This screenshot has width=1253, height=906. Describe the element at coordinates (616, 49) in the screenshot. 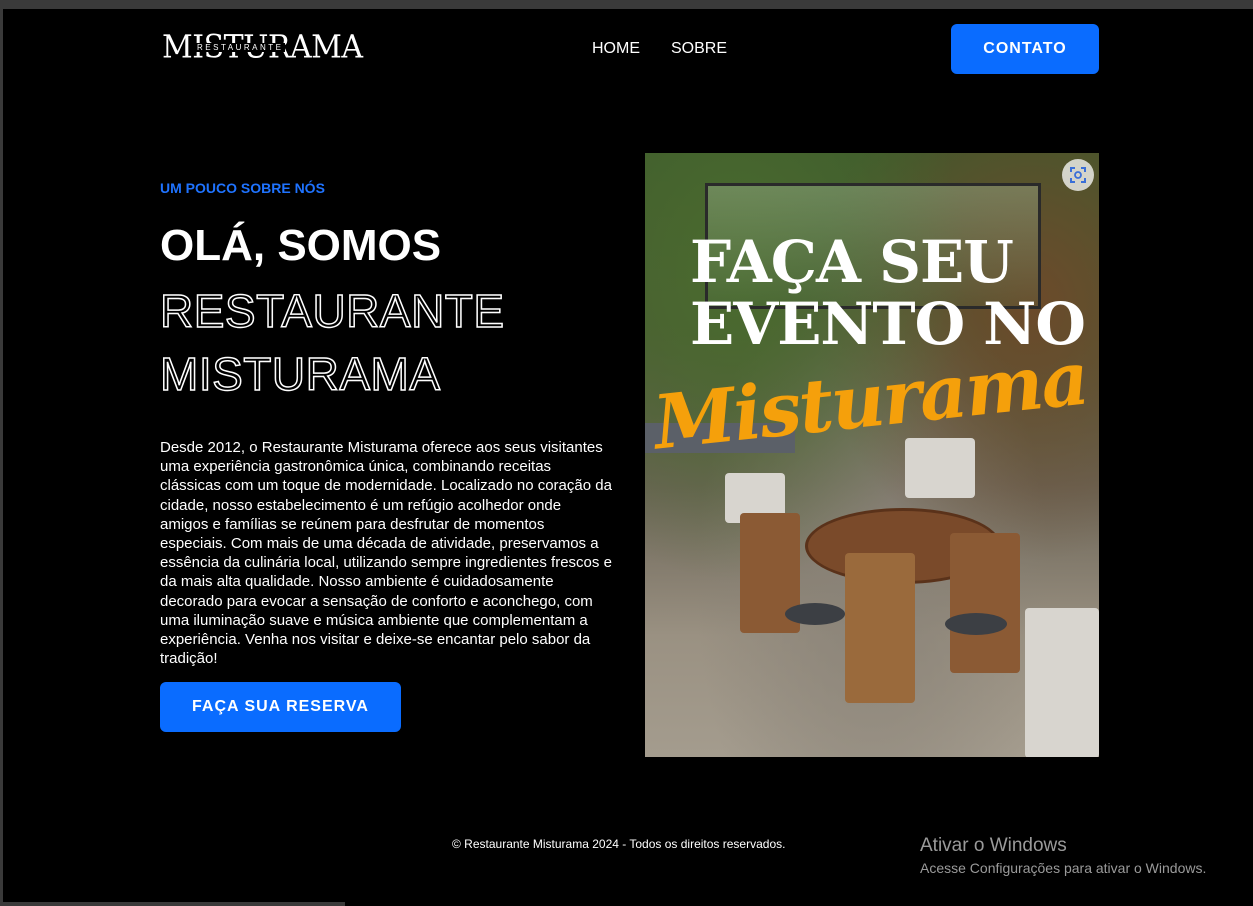

I see `nav-home: HOME` at that location.